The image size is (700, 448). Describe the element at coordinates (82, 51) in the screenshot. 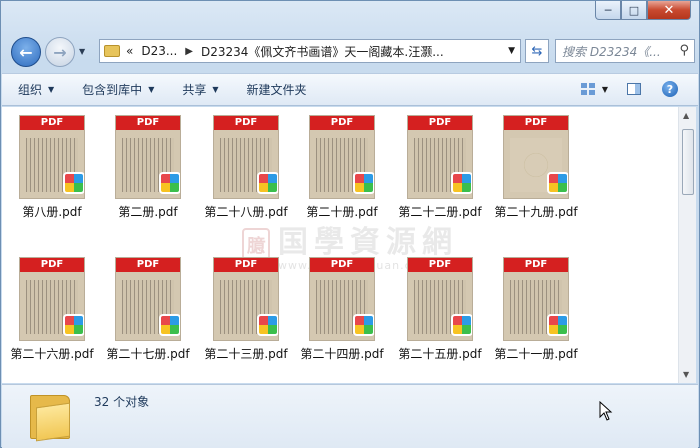

I see `recent-locations-dropdown: ▼` at that location.